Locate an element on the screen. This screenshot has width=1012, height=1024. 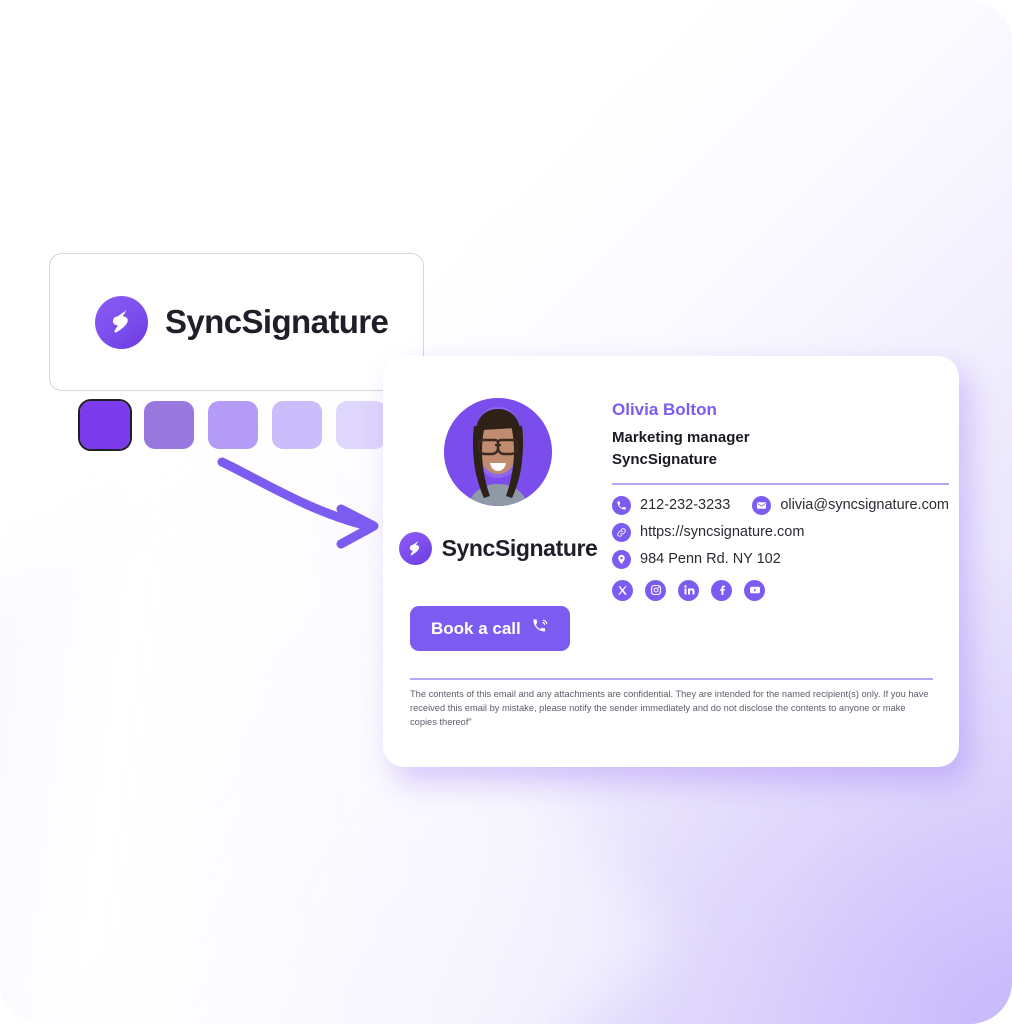
avatar is located at coordinates (498, 452).